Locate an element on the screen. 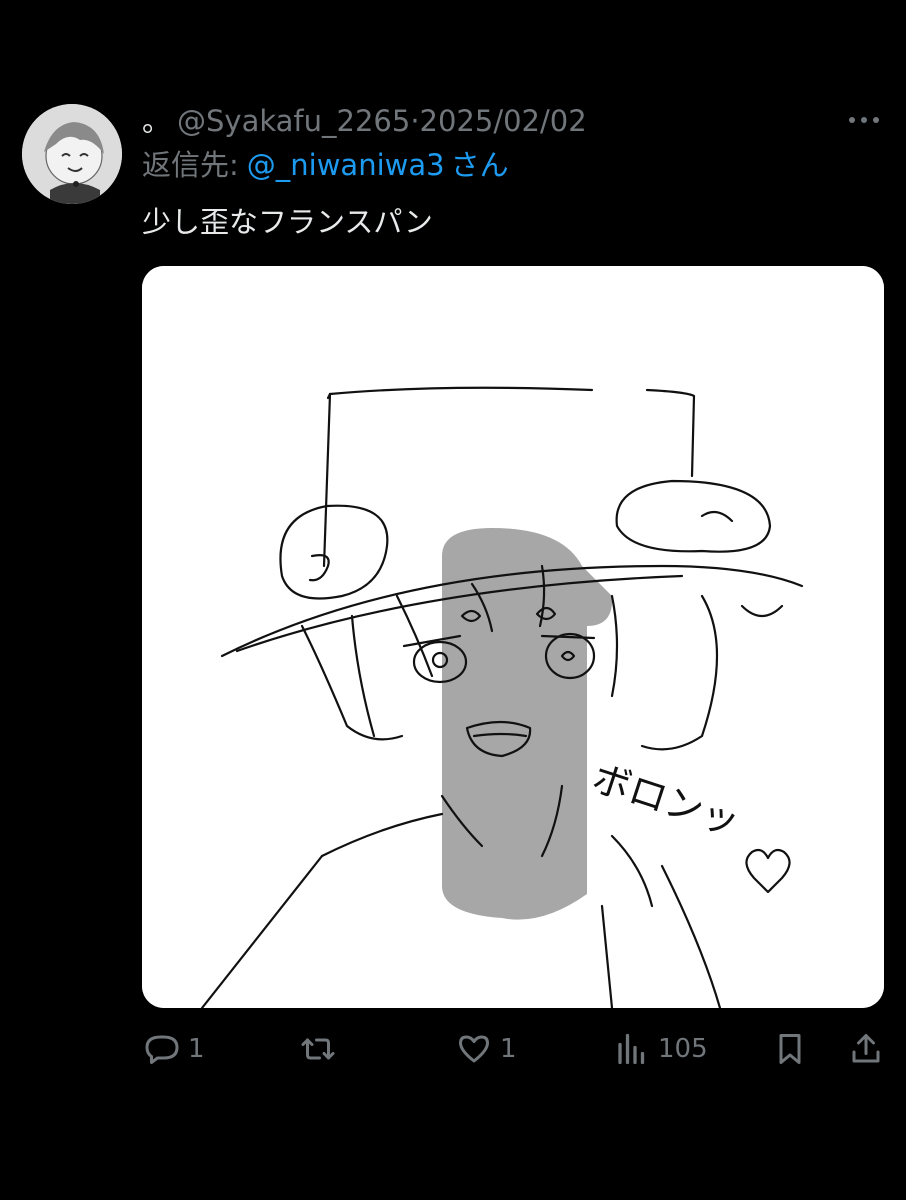  like-count: 1 is located at coordinates (508, 1049).